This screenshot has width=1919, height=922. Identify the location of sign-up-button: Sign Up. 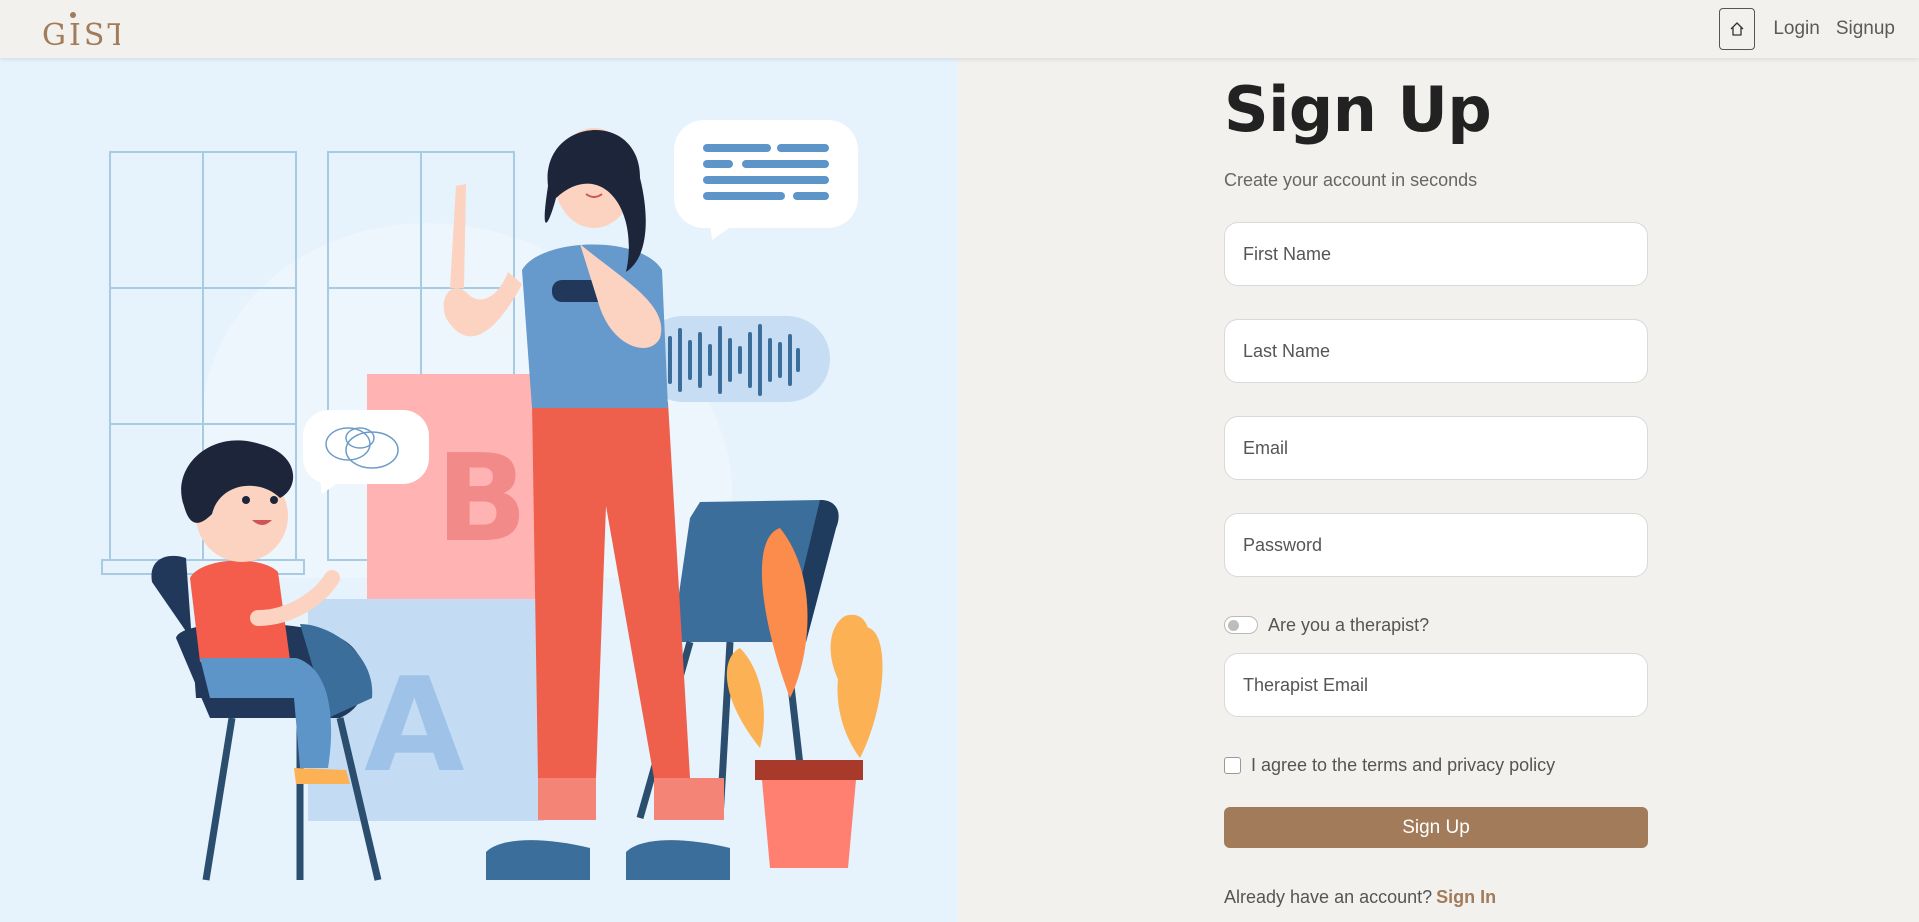
(1436, 827).